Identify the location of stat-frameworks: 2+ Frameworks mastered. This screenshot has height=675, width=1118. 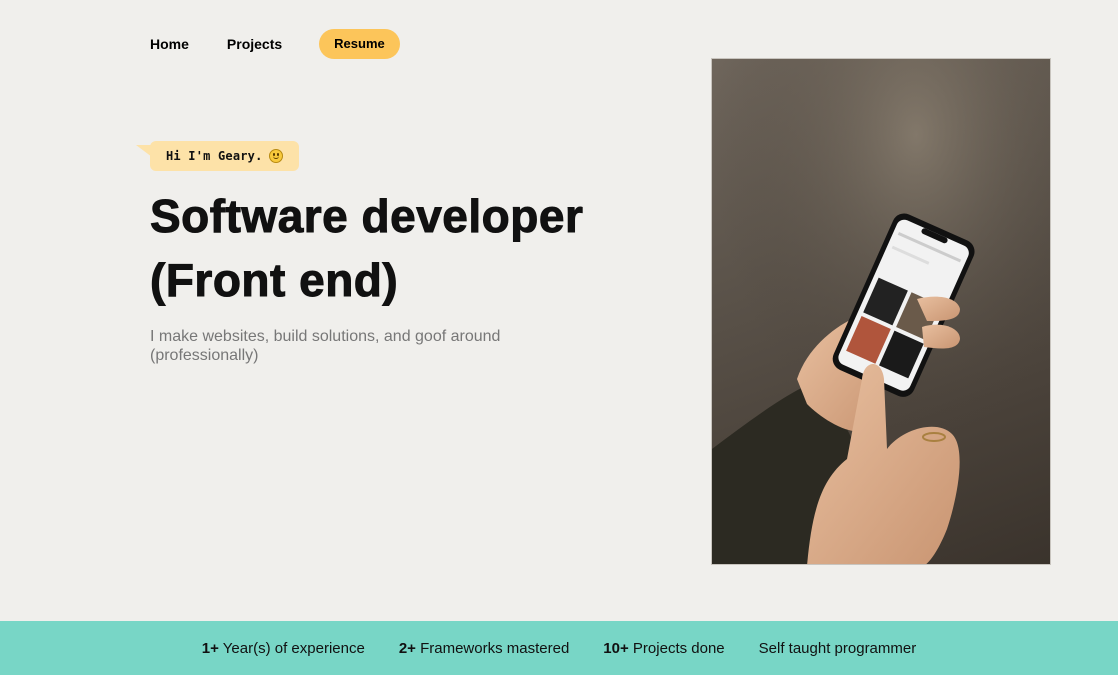
(484, 648).